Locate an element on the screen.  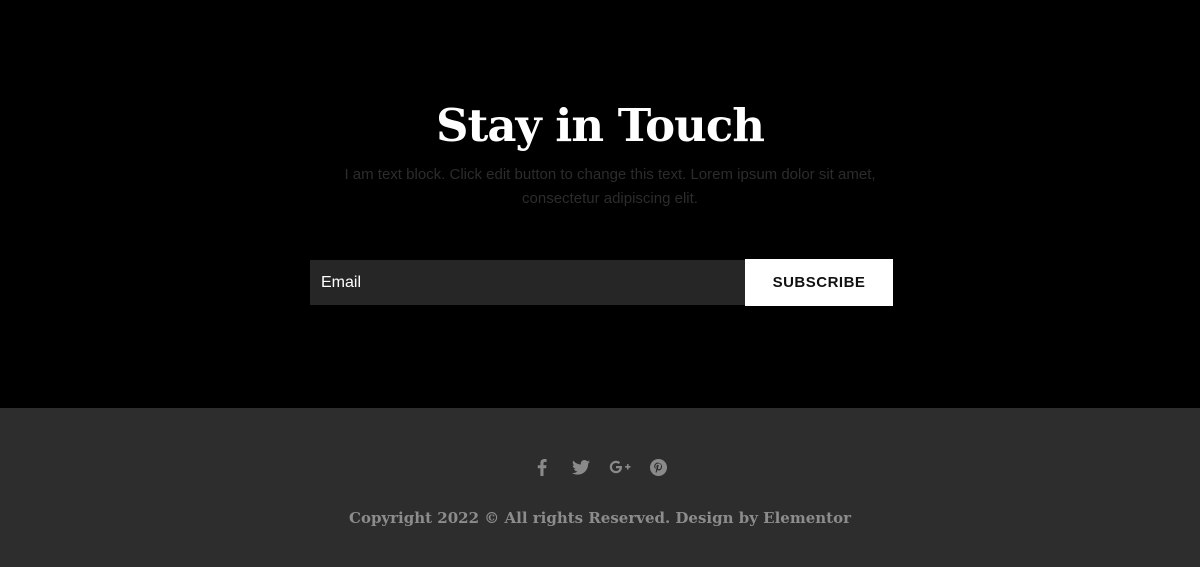
facebook-link is located at coordinates (541, 467).